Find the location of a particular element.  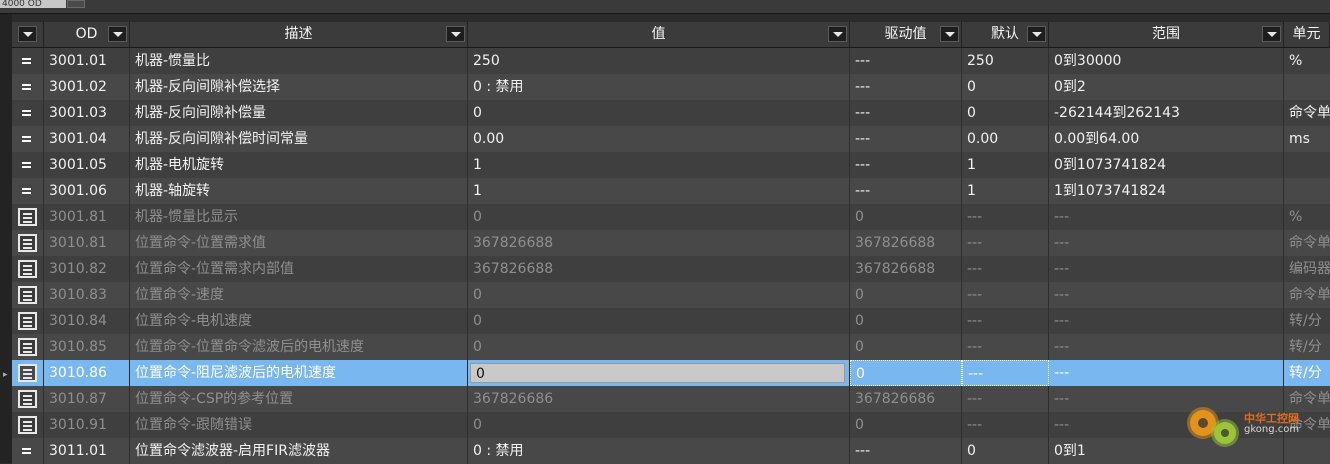

range-cell: 0.00到64.00 is located at coordinates (1166, 139).